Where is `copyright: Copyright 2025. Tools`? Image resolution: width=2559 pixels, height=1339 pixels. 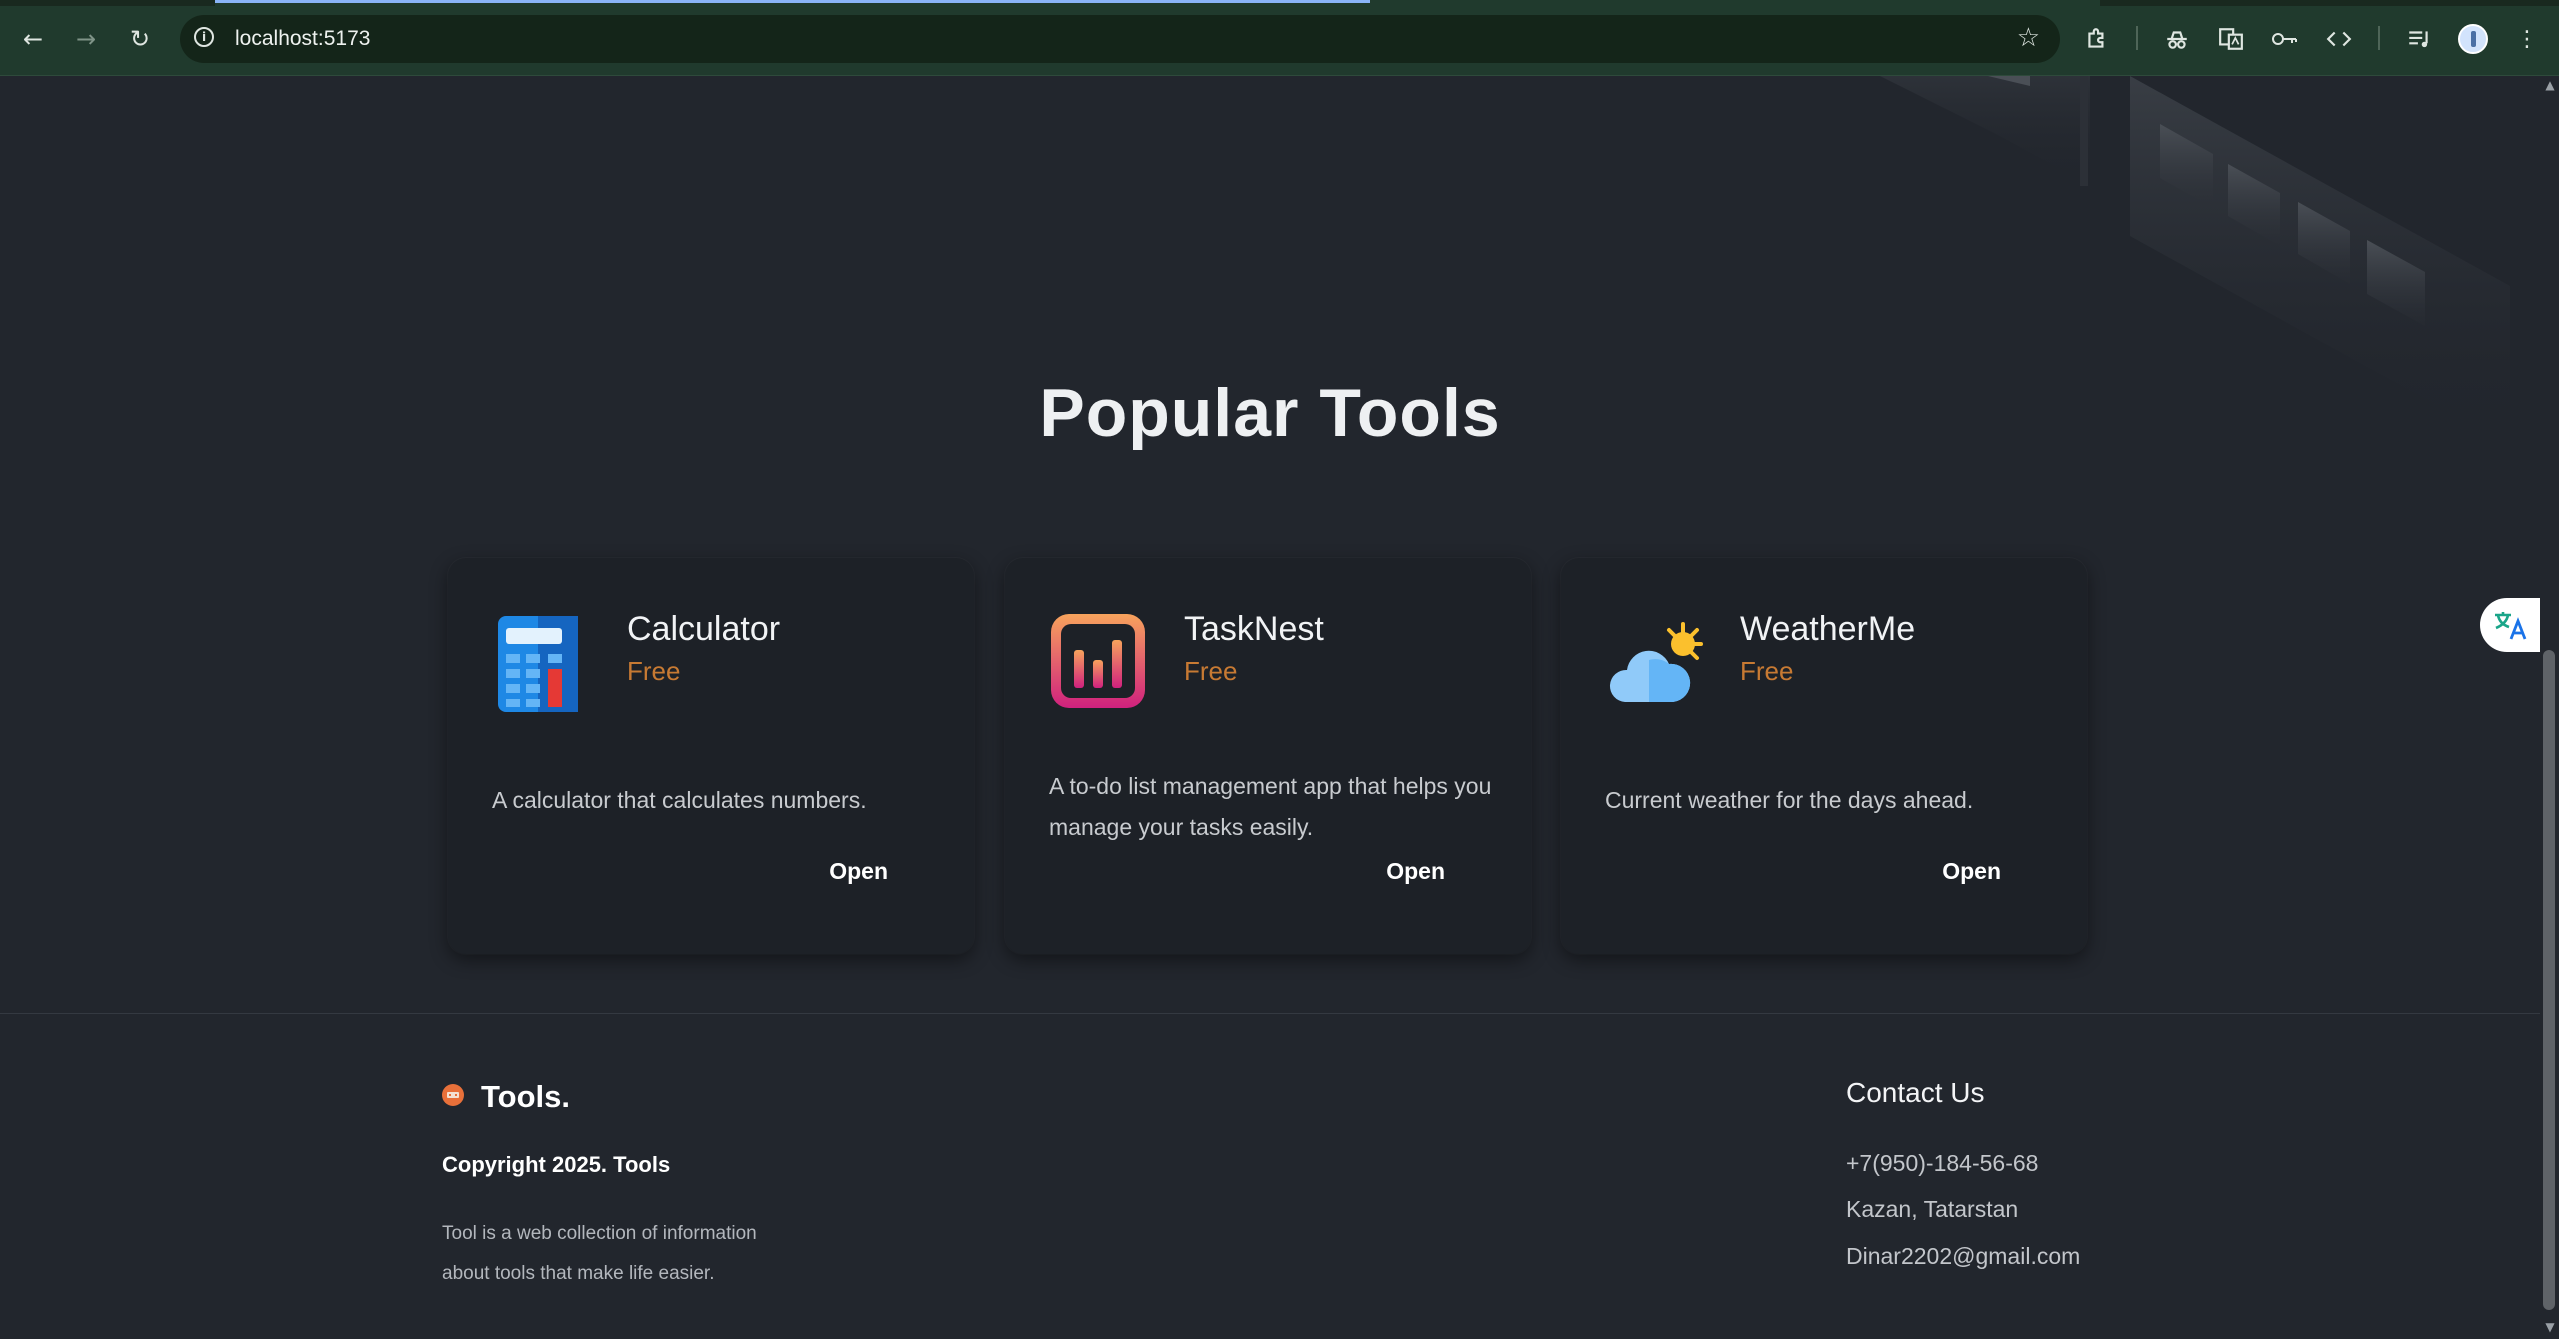
copyright: Copyright 2025. Tools is located at coordinates (556, 1164).